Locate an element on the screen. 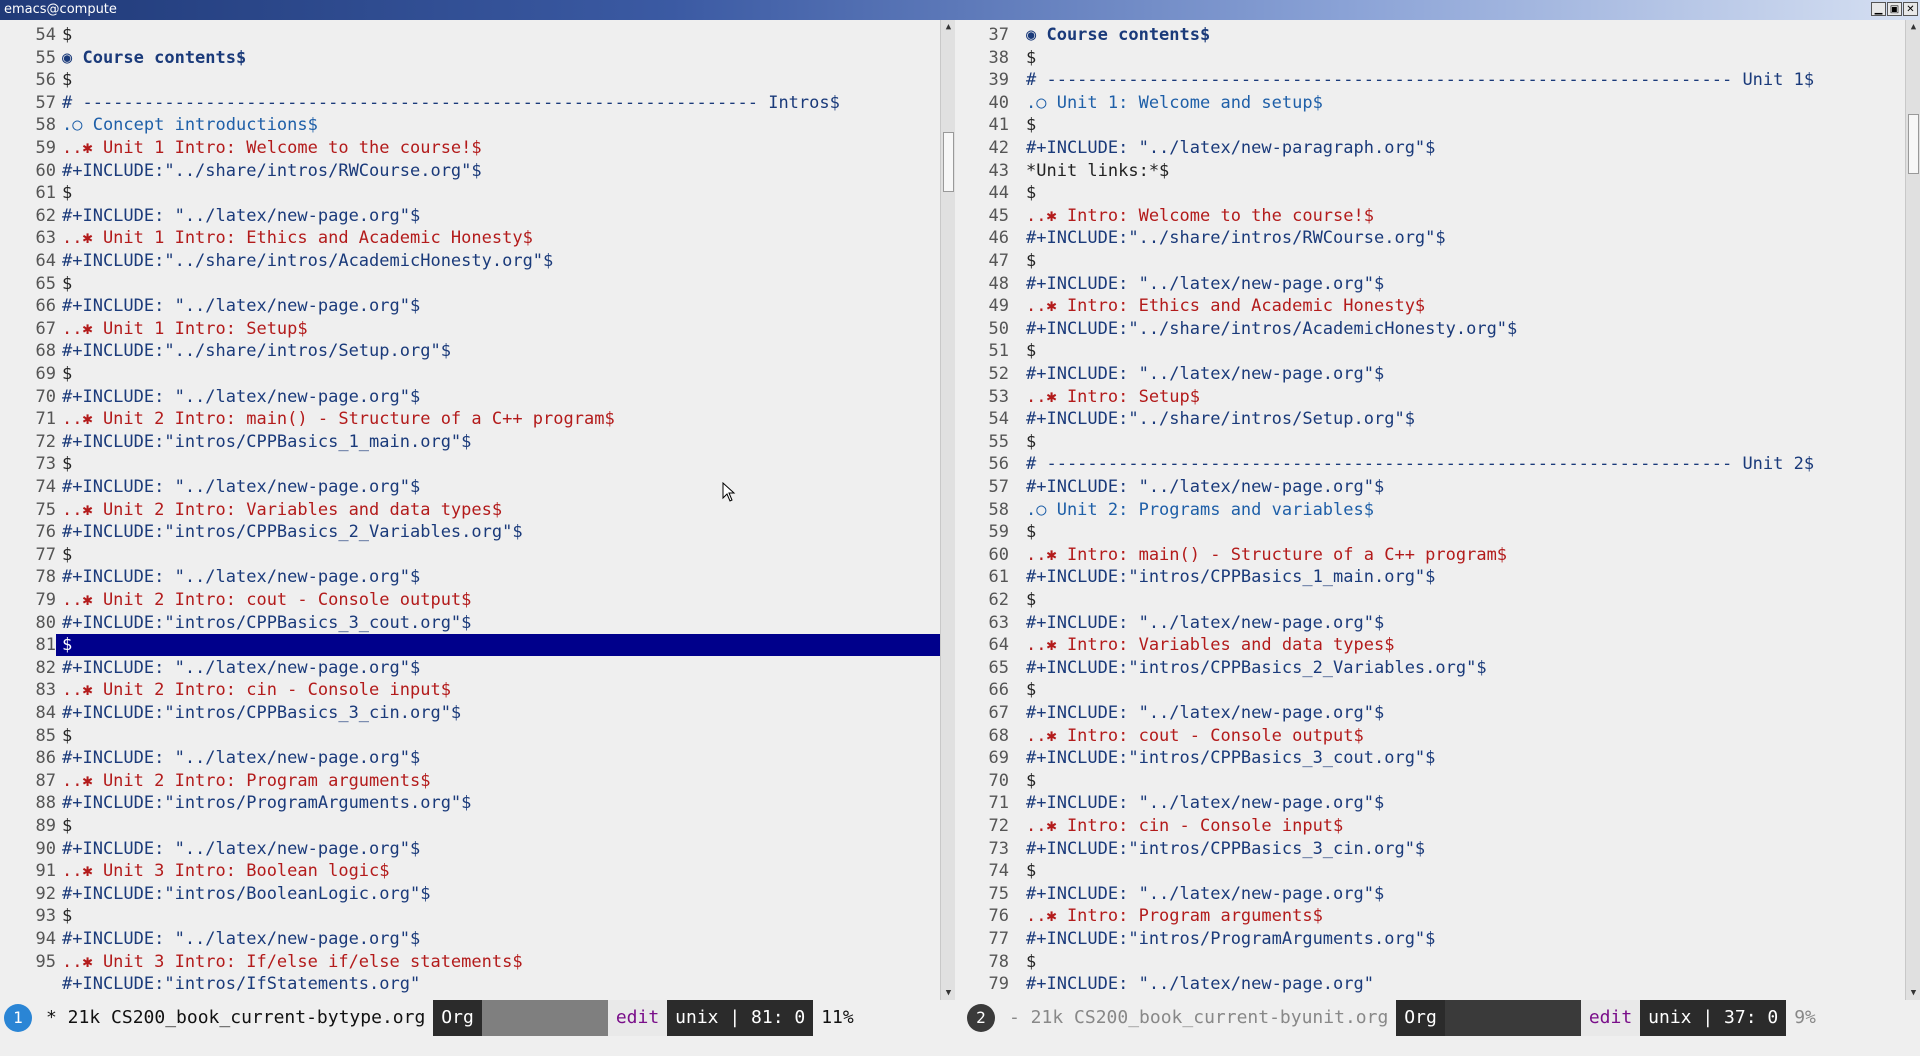 The height and width of the screenshot is (1056, 1920). code-line: 72 ..✱ Intro: cin - Console input$ is located at coordinates (1431, 826).